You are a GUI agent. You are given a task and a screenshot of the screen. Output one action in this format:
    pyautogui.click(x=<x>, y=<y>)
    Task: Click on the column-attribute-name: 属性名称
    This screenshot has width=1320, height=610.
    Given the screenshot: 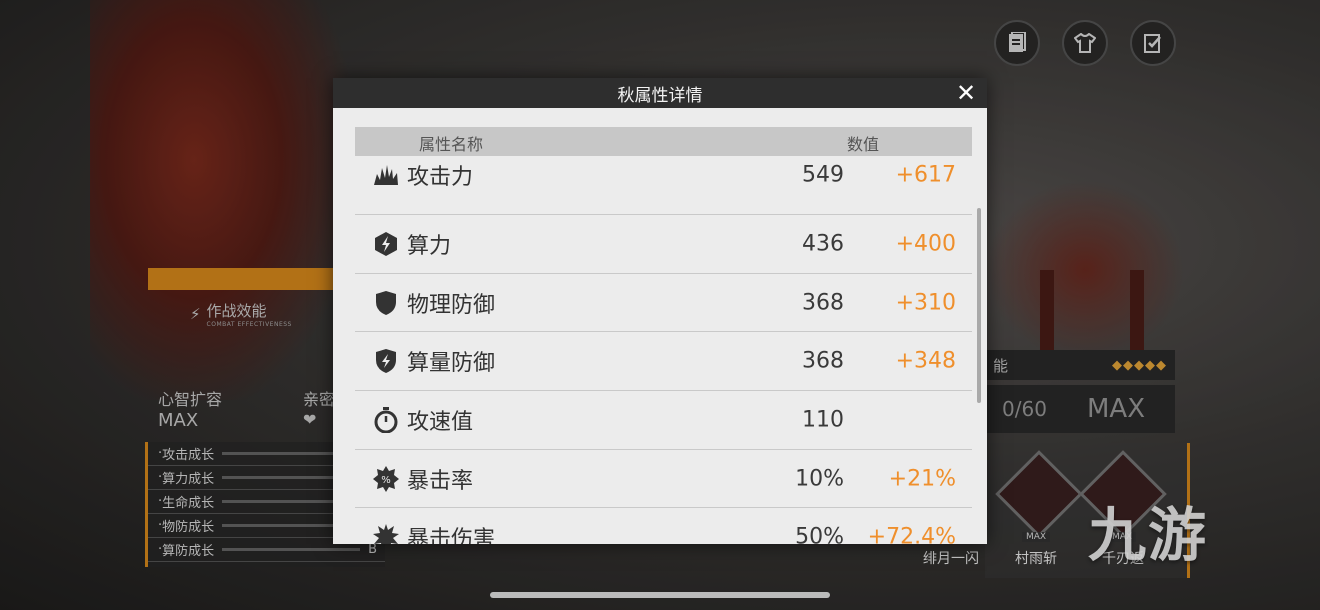 What is the action you would take?
    pyautogui.click(x=451, y=144)
    